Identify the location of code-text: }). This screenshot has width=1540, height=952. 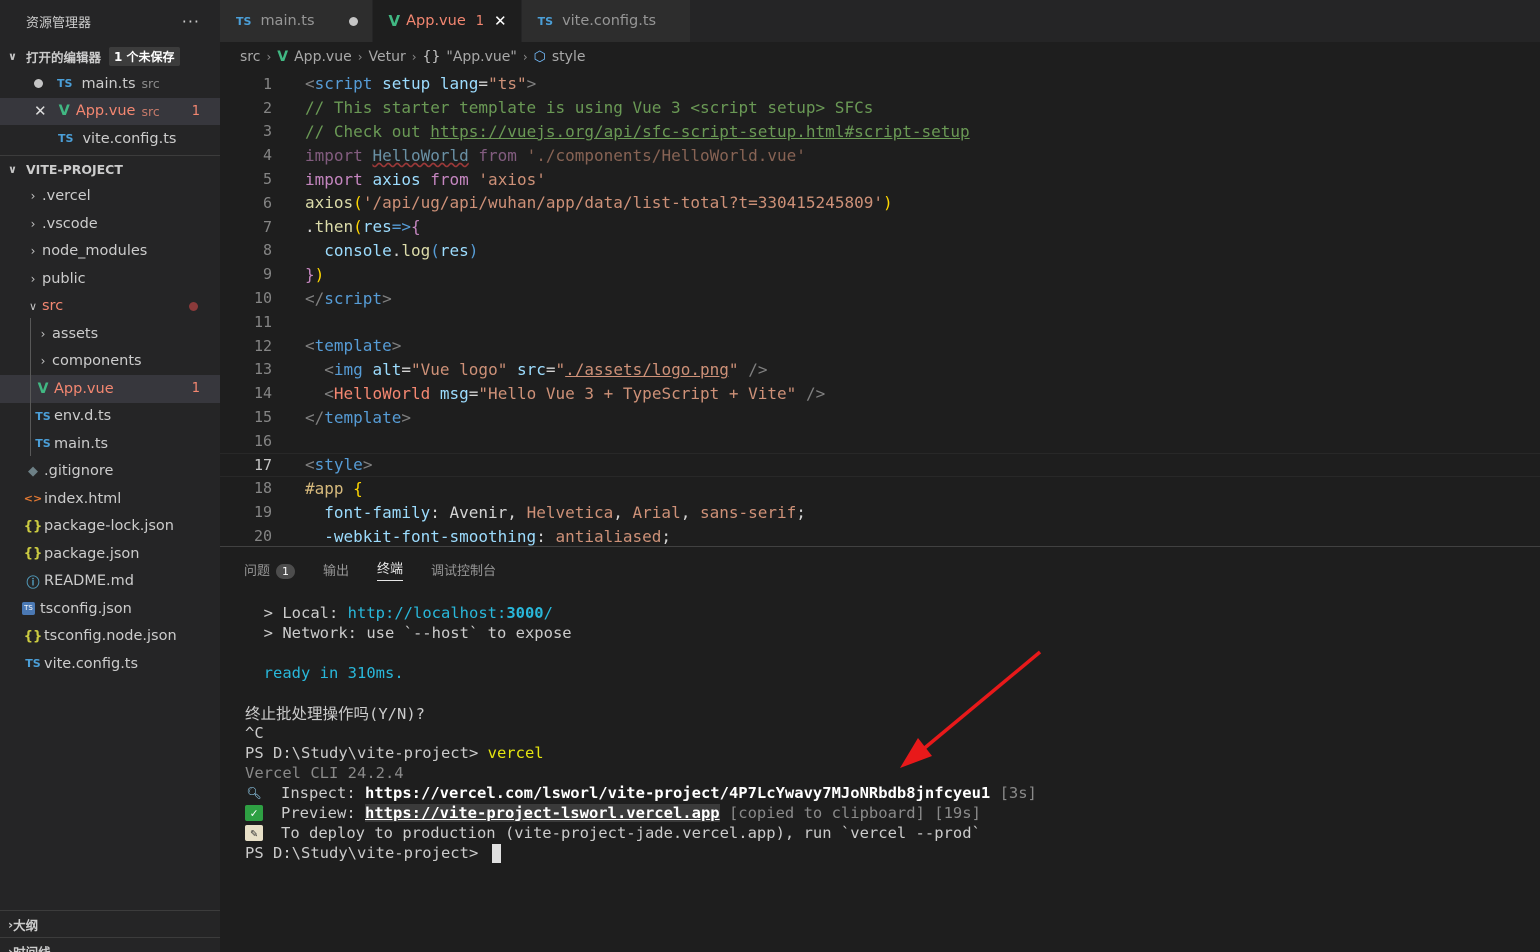
(315, 274).